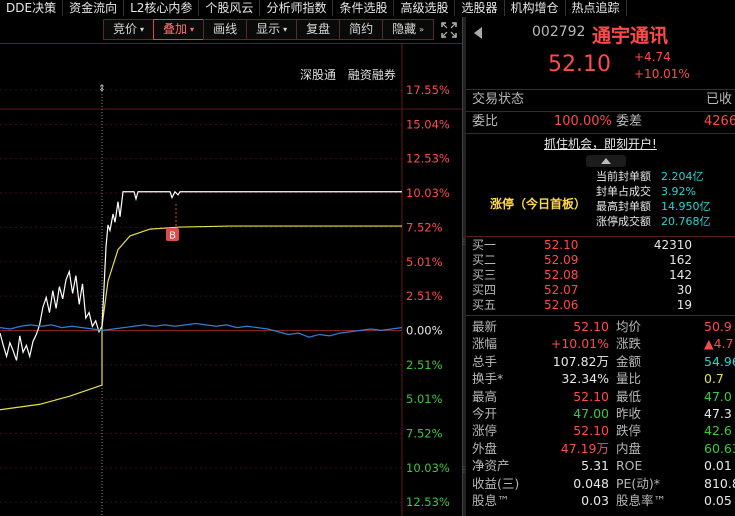 This screenshot has width=735, height=516. I want to click on axis-label: 15.04%, so click(428, 124).